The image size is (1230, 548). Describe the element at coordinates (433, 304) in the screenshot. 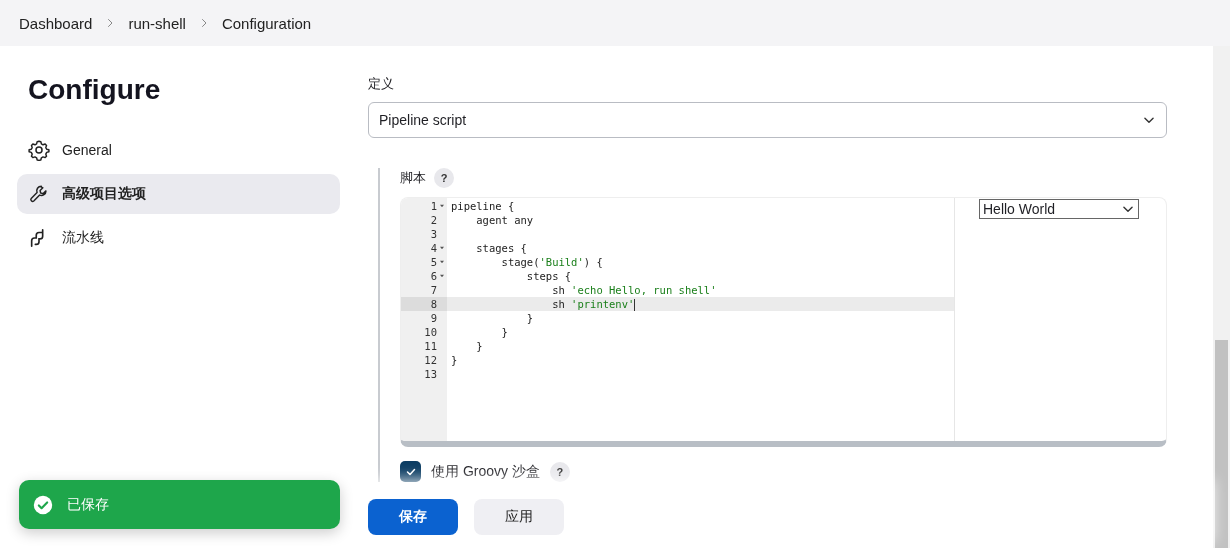

I see `line-number: 8` at that location.